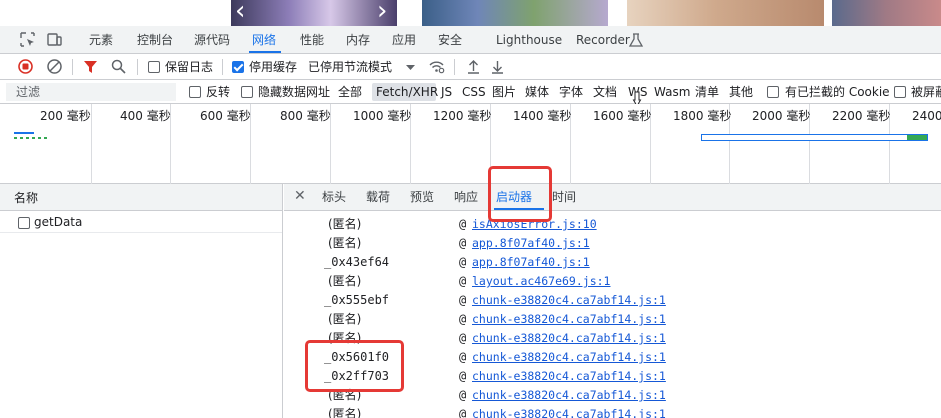 The width and height of the screenshot is (941, 418). What do you see at coordinates (300, 196) in the screenshot?
I see `close-icon: ✕` at bounding box center [300, 196].